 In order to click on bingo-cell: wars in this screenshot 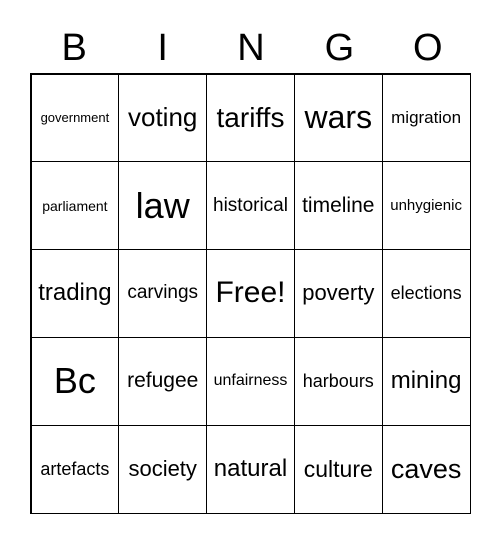, I will do `click(338, 118)`.